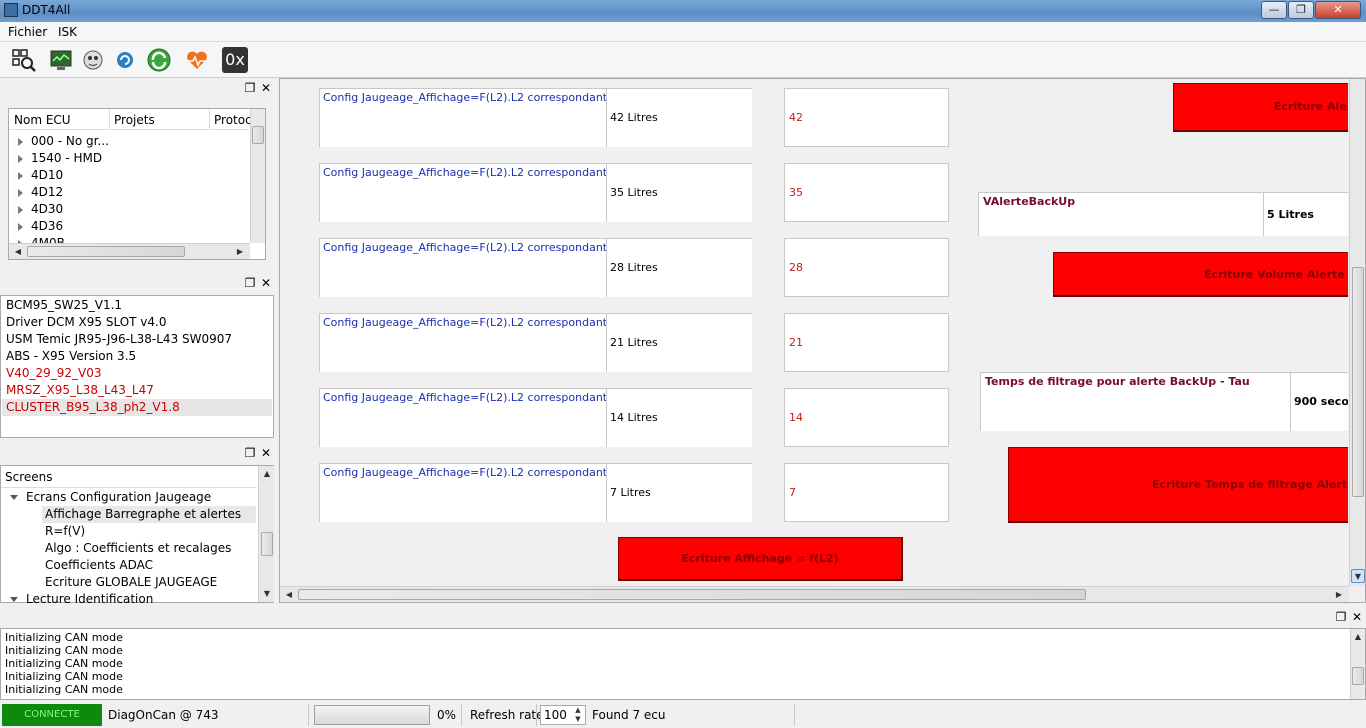  What do you see at coordinates (125, 60) in the screenshot?
I see `refresh-icon` at bounding box center [125, 60].